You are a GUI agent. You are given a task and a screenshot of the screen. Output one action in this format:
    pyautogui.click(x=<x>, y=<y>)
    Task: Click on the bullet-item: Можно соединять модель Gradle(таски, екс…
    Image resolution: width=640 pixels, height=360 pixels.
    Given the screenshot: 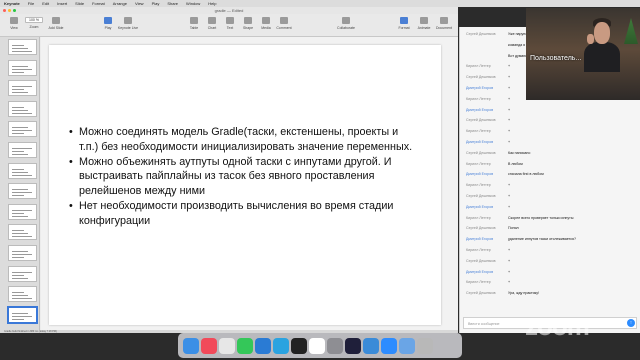 What is the action you would take?
    pyautogui.click(x=241, y=140)
    